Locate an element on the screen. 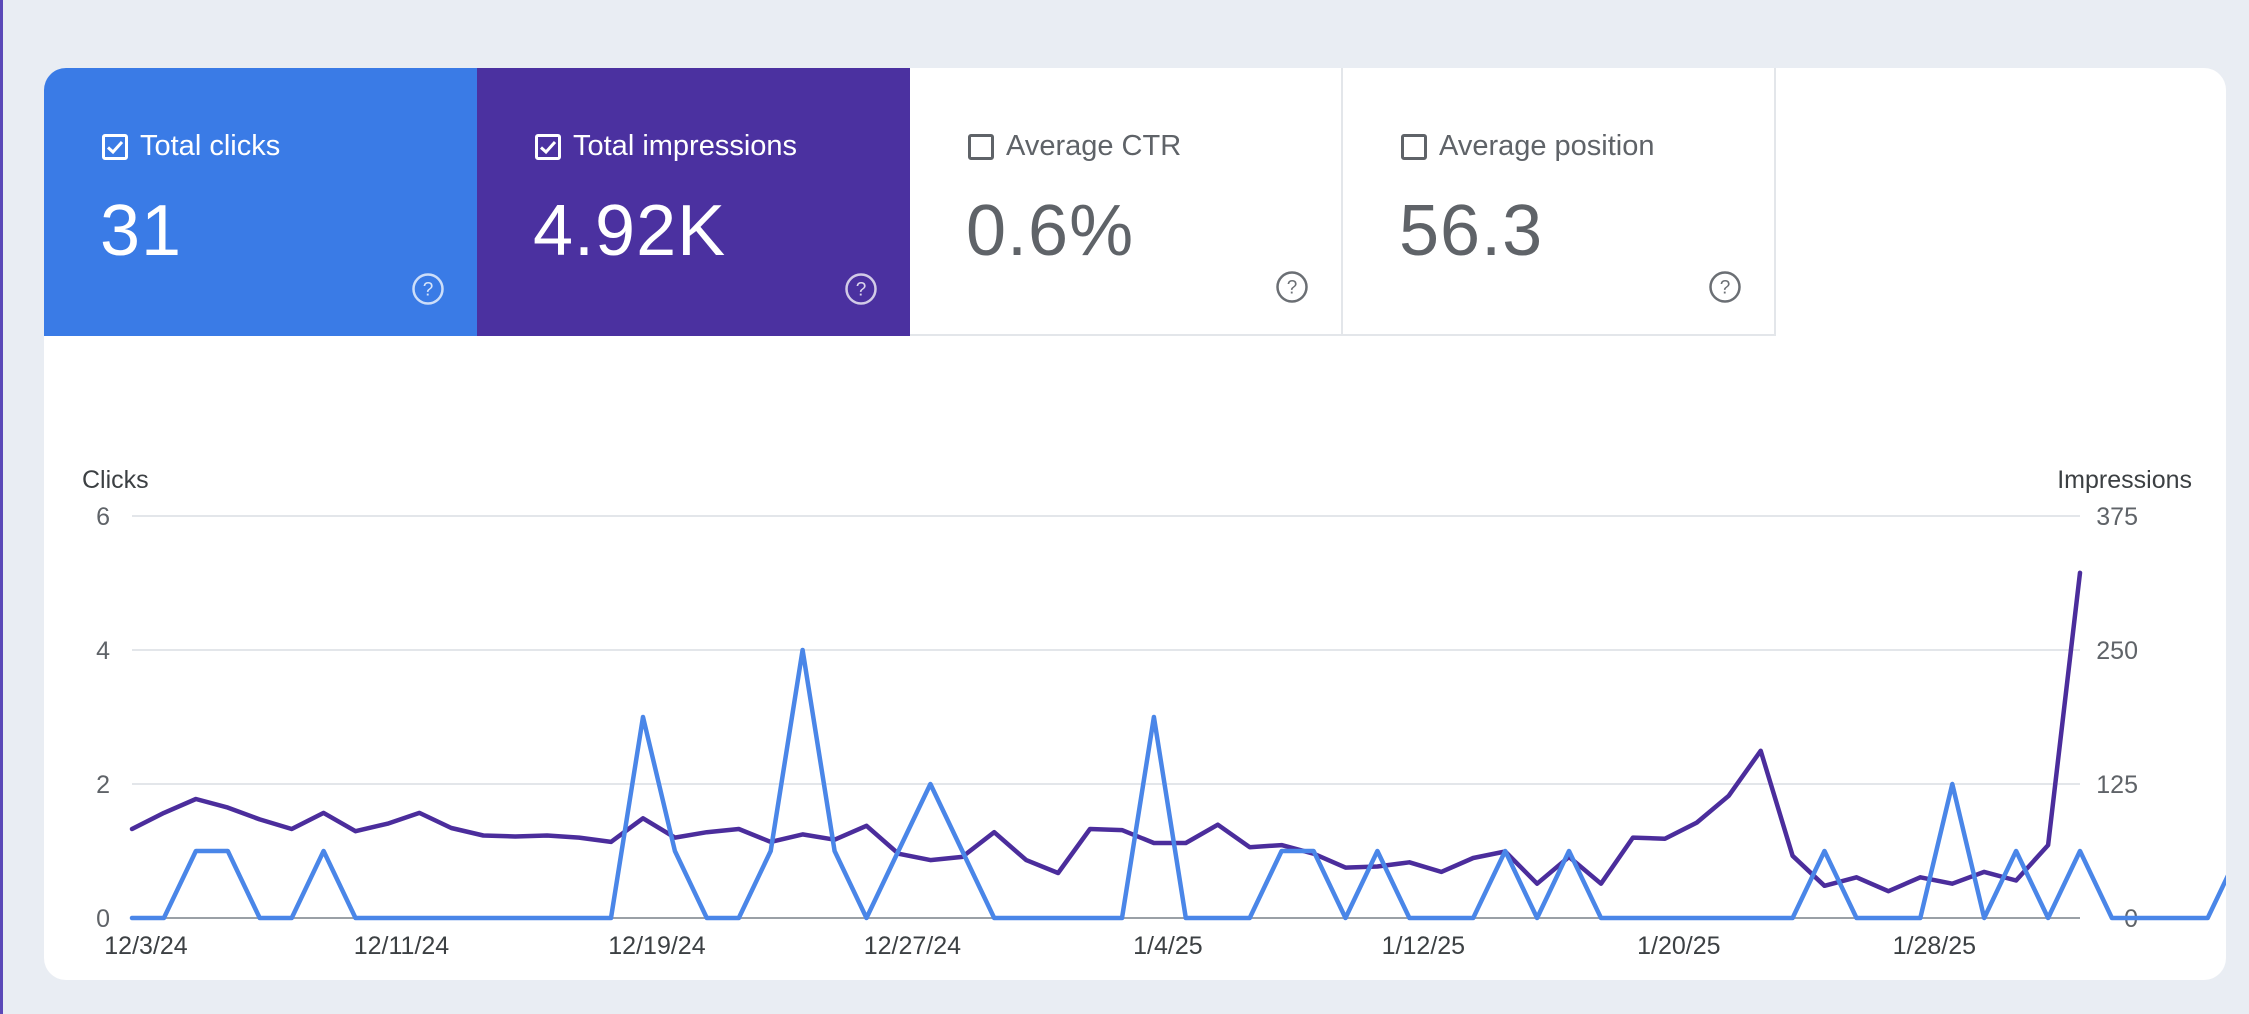 This screenshot has width=2249, height=1014. metric-header: Total clicks is located at coordinates (191, 146).